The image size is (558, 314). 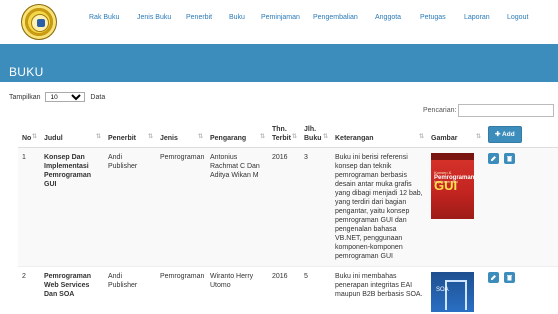 What do you see at coordinates (104, 17) in the screenshot?
I see `nav-rak-buku: Rak Buku` at bounding box center [104, 17].